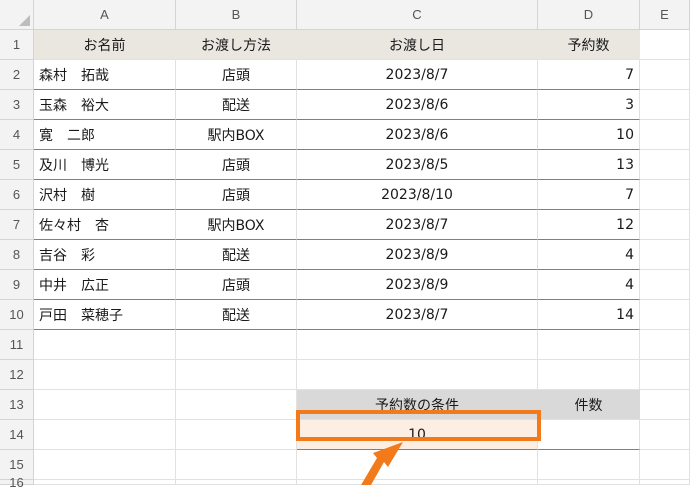 The height and width of the screenshot is (490, 690). I want to click on cell-e1, so click(665, 45).